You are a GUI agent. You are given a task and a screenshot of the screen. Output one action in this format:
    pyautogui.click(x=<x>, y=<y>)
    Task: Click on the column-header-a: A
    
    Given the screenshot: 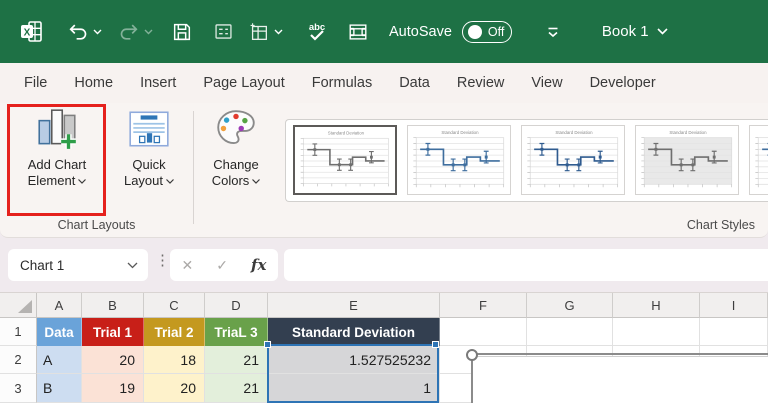 What is the action you would take?
    pyautogui.click(x=59, y=305)
    